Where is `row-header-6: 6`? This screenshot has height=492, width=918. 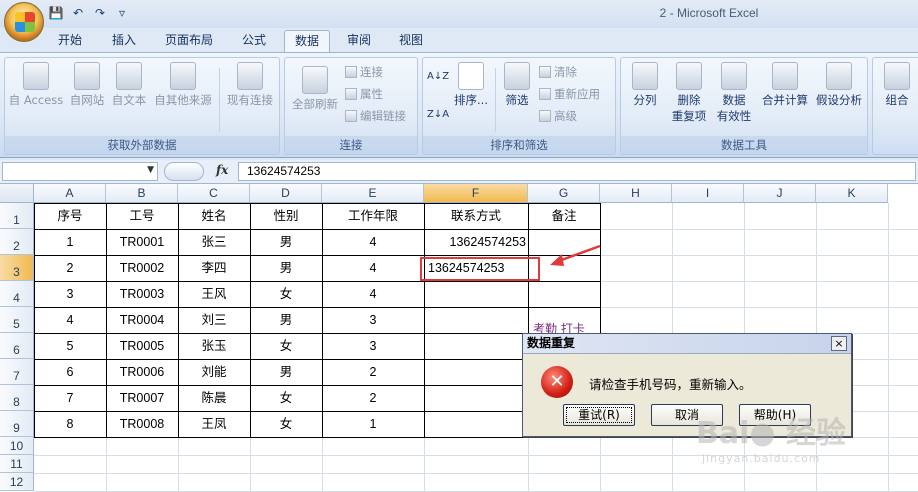 row-header-6: 6 is located at coordinates (17, 346).